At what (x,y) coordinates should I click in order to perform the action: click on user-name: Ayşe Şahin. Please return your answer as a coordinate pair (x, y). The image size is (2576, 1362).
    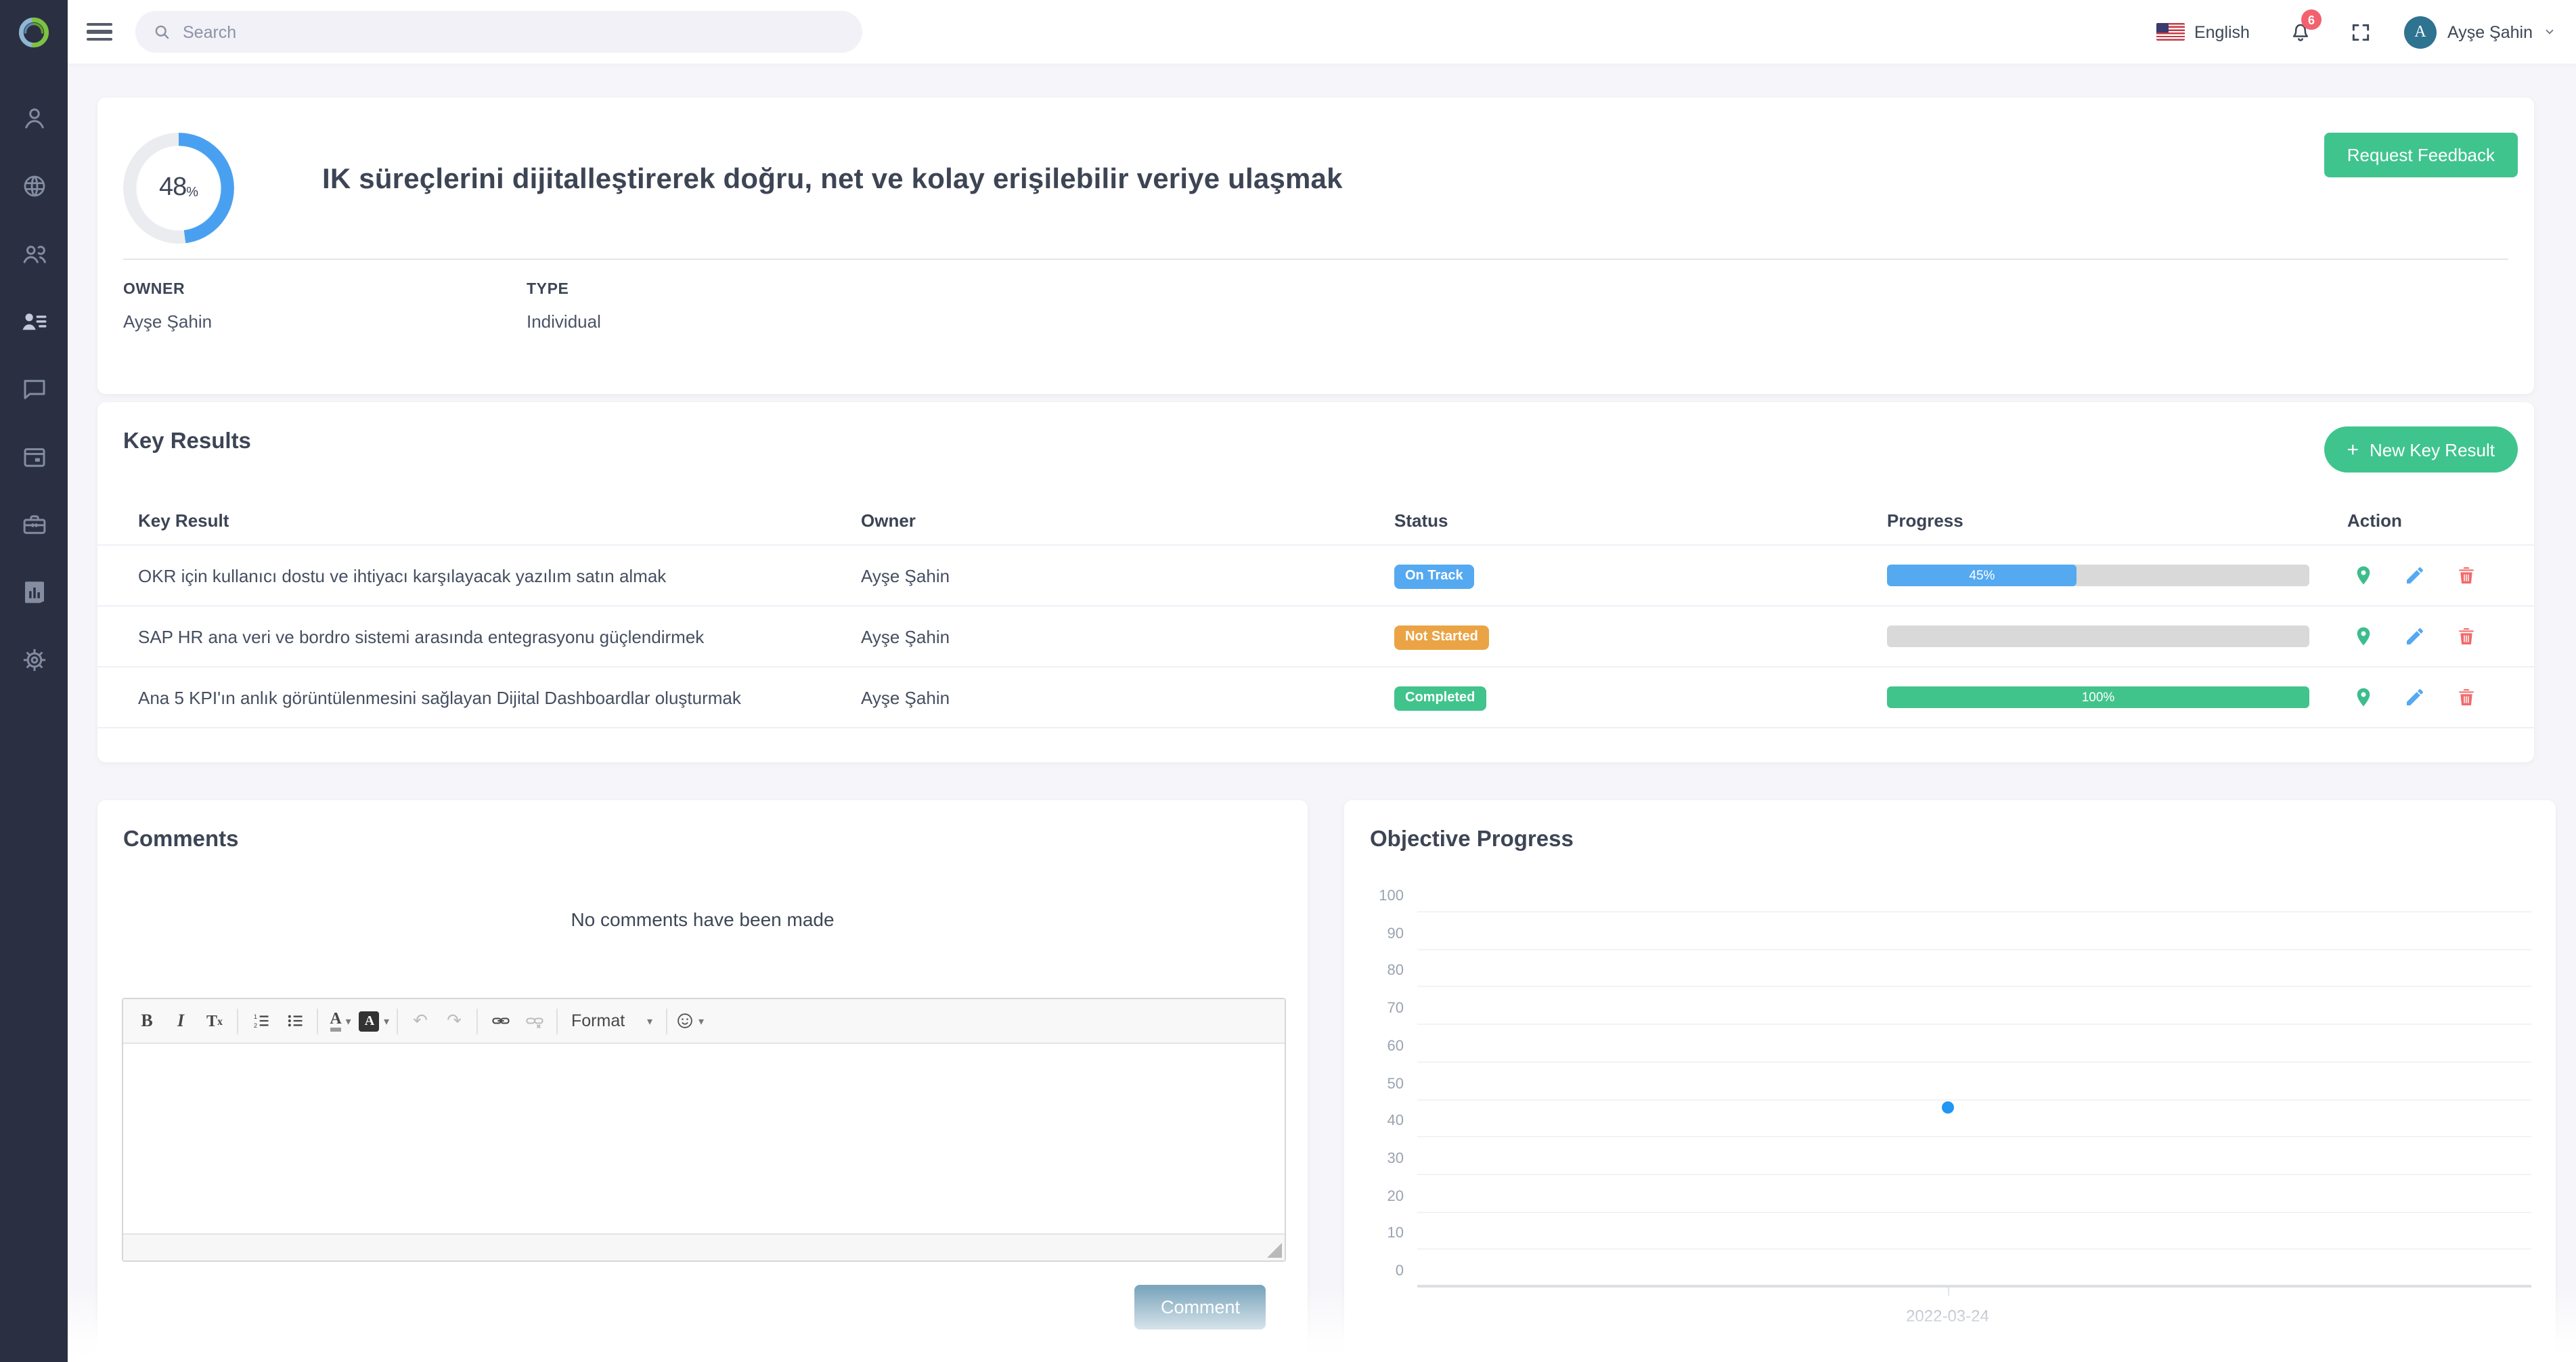
    Looking at the image, I should click on (2490, 31).